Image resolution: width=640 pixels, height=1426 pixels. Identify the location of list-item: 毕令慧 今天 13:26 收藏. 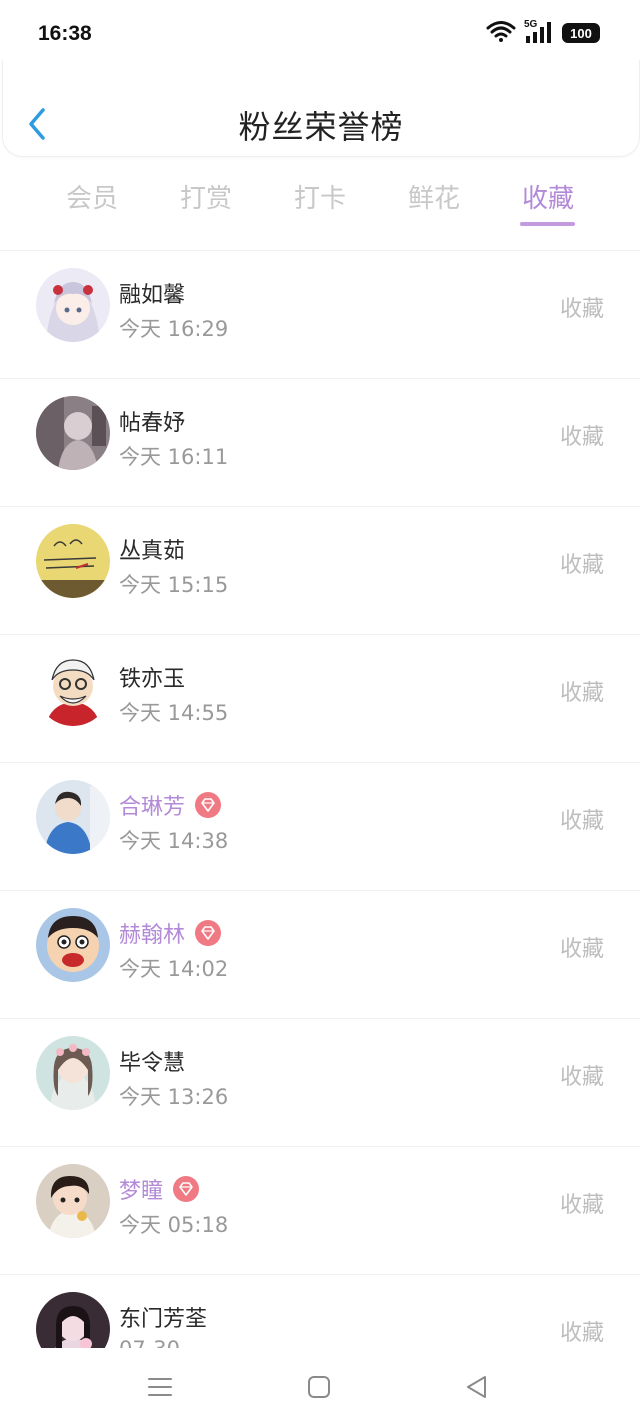
(320, 1082).